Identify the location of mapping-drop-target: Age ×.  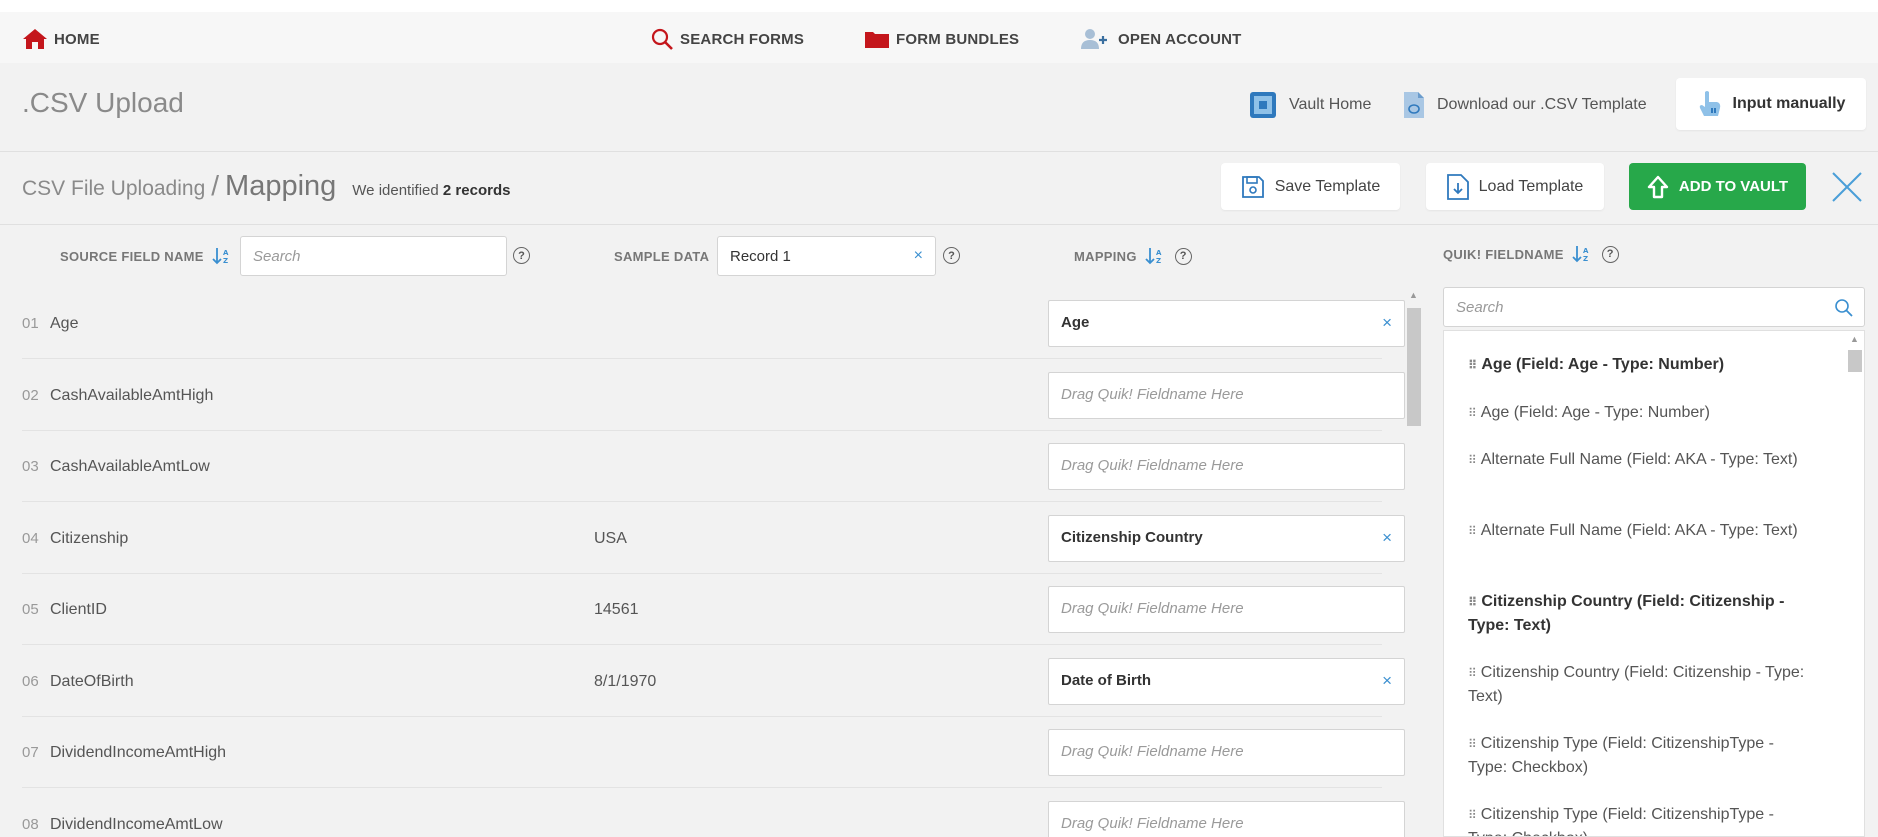
(1226, 323).